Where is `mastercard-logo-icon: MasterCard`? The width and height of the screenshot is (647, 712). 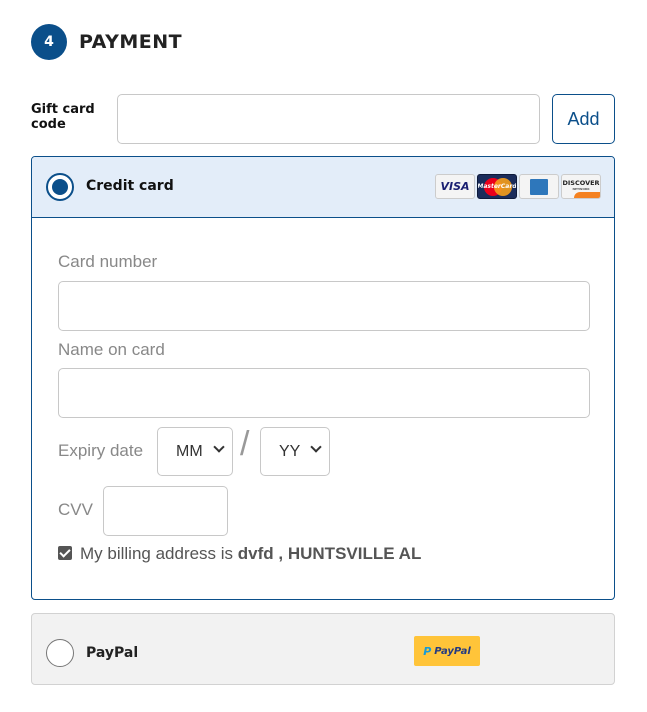 mastercard-logo-icon: MasterCard is located at coordinates (497, 186).